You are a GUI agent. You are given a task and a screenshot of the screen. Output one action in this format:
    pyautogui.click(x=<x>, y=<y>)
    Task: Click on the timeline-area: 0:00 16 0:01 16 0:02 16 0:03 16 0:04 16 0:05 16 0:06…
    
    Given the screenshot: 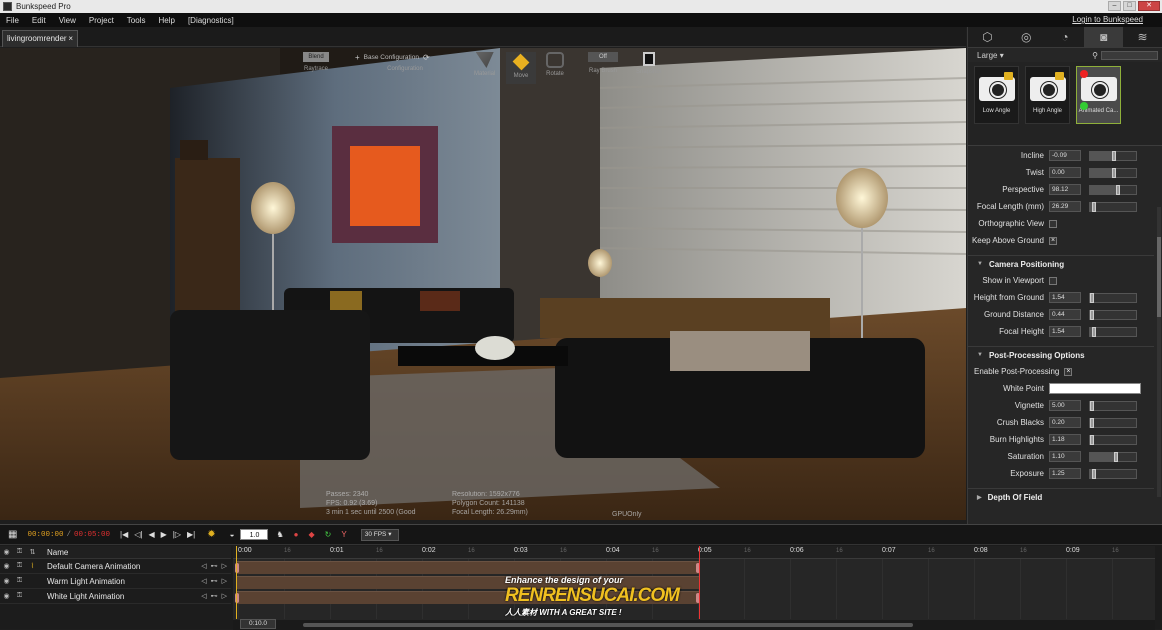 What is the action you would take?
    pyautogui.click(x=694, y=588)
    